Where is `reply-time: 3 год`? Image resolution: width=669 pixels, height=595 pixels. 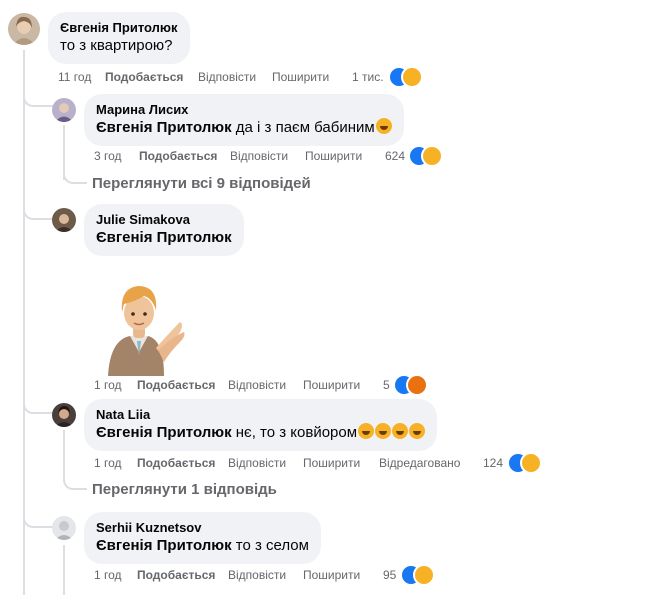 reply-time: 3 год is located at coordinates (108, 156).